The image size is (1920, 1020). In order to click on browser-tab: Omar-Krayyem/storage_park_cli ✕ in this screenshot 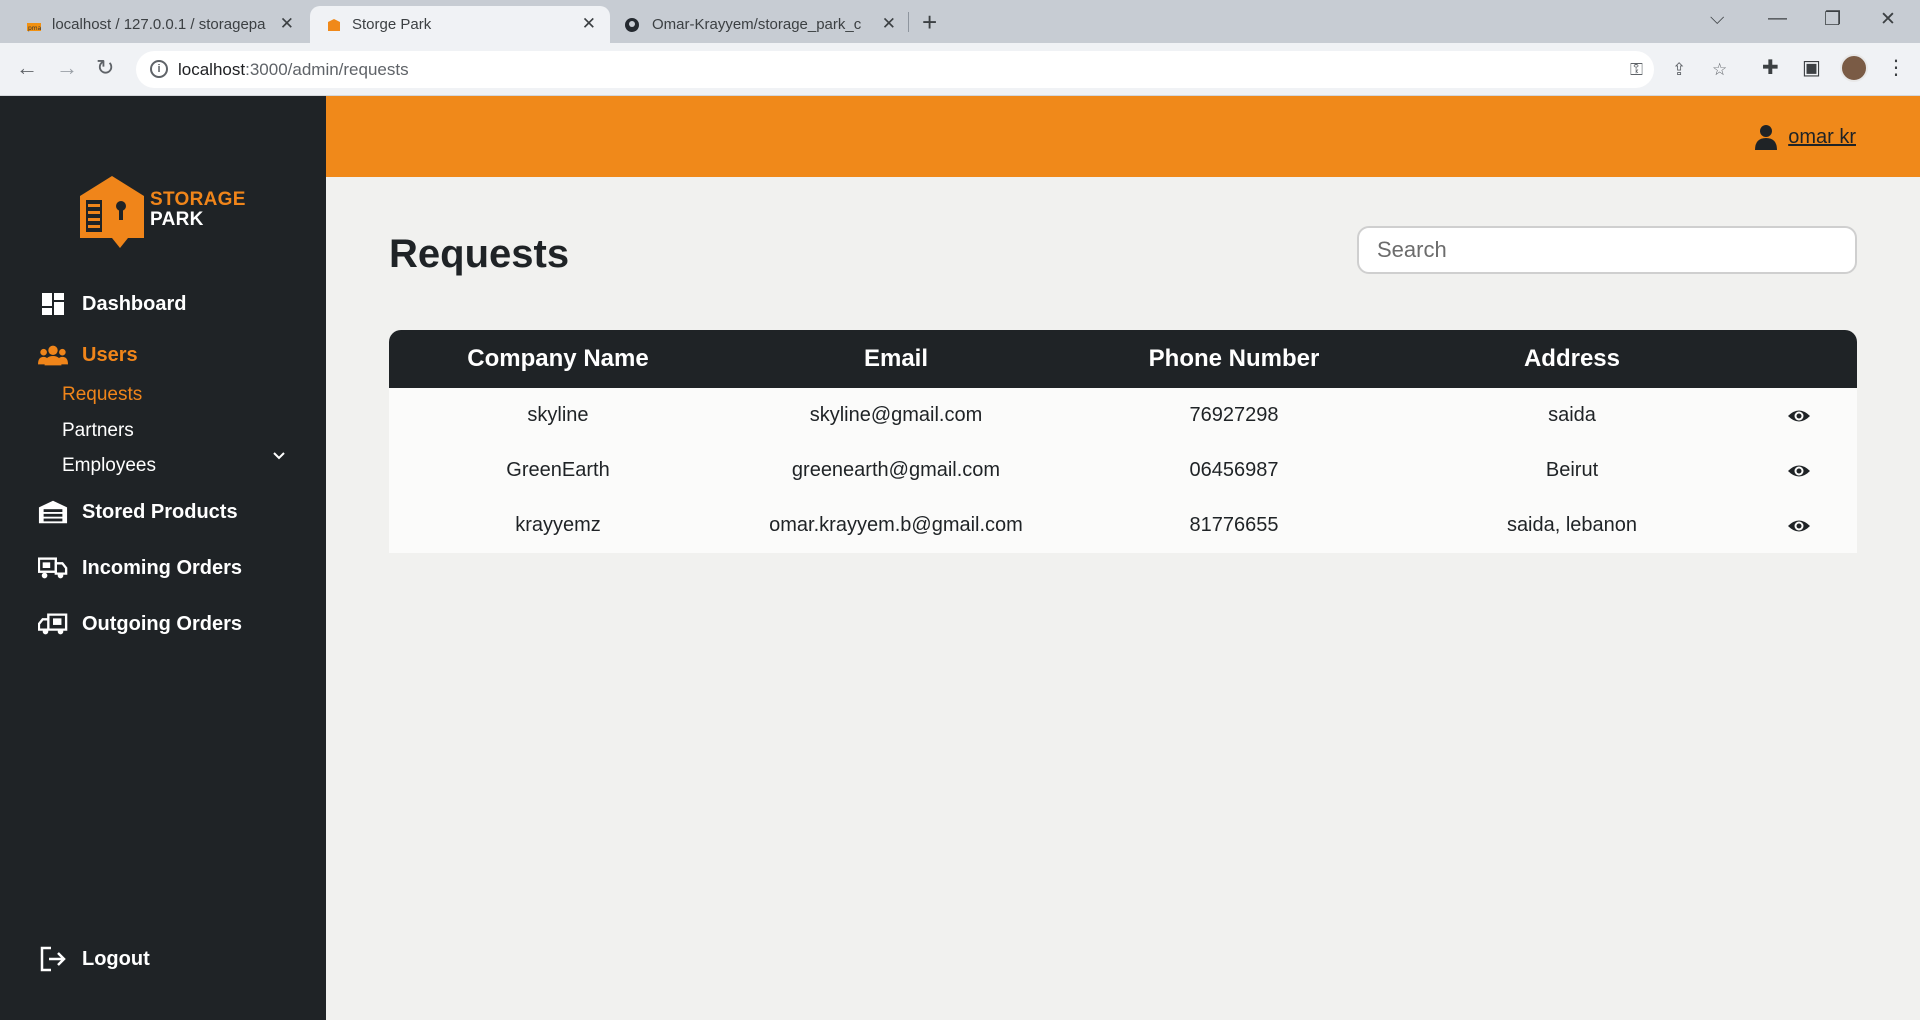, I will do `click(761, 24)`.